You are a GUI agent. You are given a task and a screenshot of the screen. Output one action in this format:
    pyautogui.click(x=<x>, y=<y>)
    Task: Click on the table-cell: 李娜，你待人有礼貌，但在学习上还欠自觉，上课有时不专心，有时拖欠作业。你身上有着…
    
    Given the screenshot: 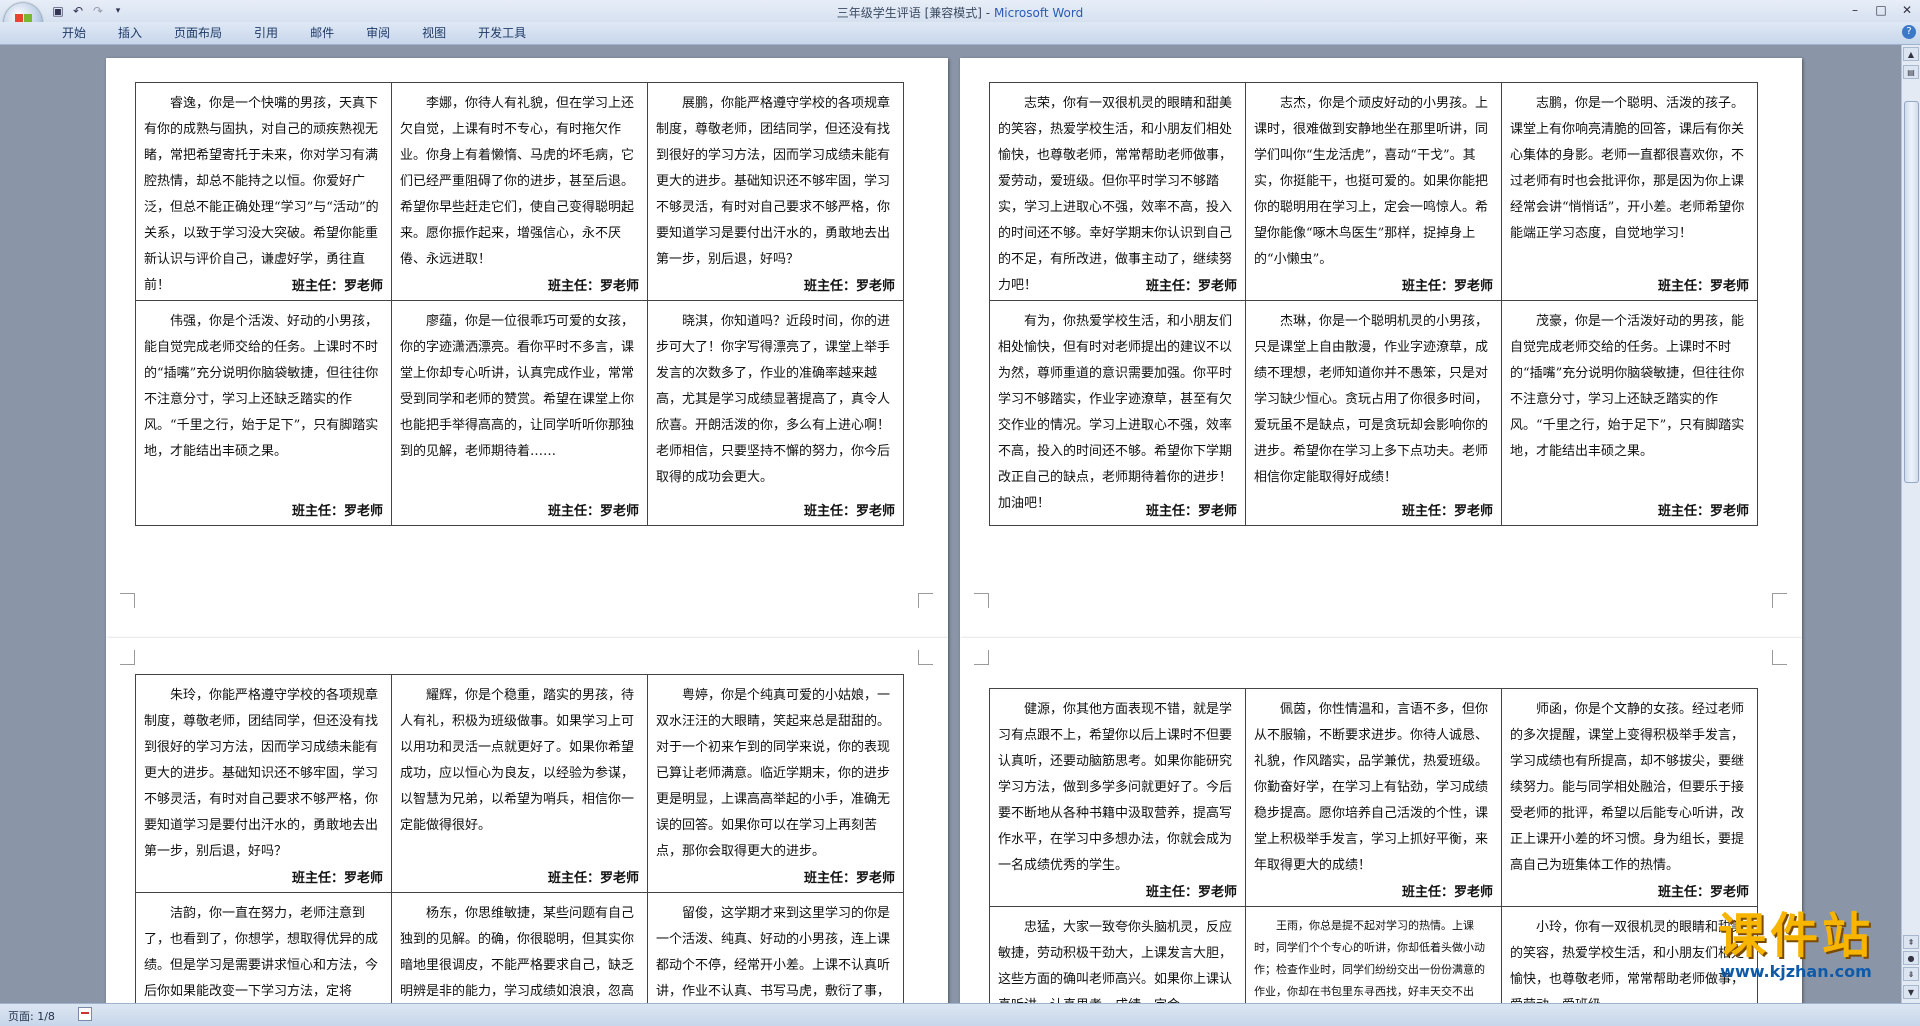 What is the action you would take?
    pyautogui.click(x=520, y=192)
    